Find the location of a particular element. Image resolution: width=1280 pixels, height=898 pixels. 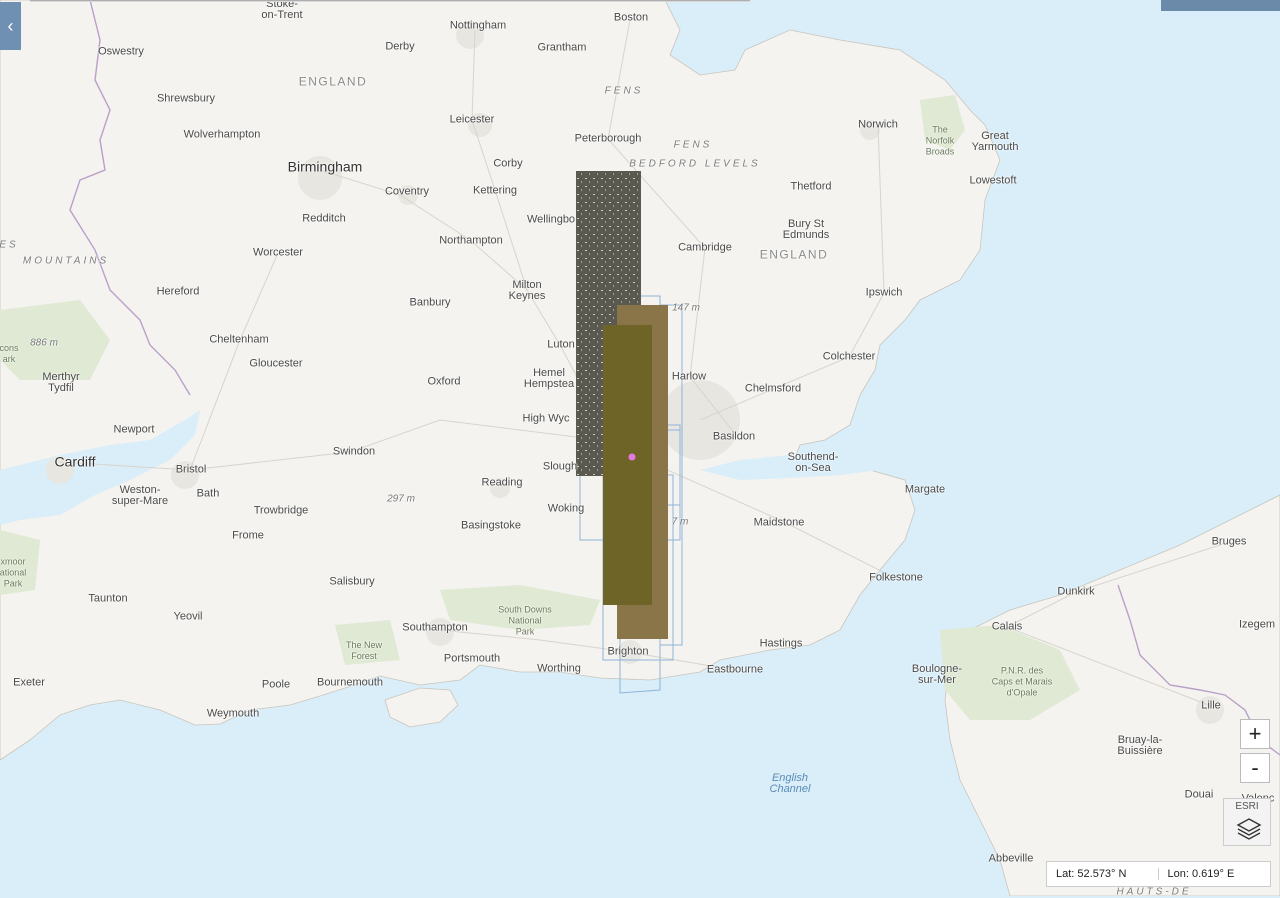

park-label: cons ark is located at coordinates (9, 353).